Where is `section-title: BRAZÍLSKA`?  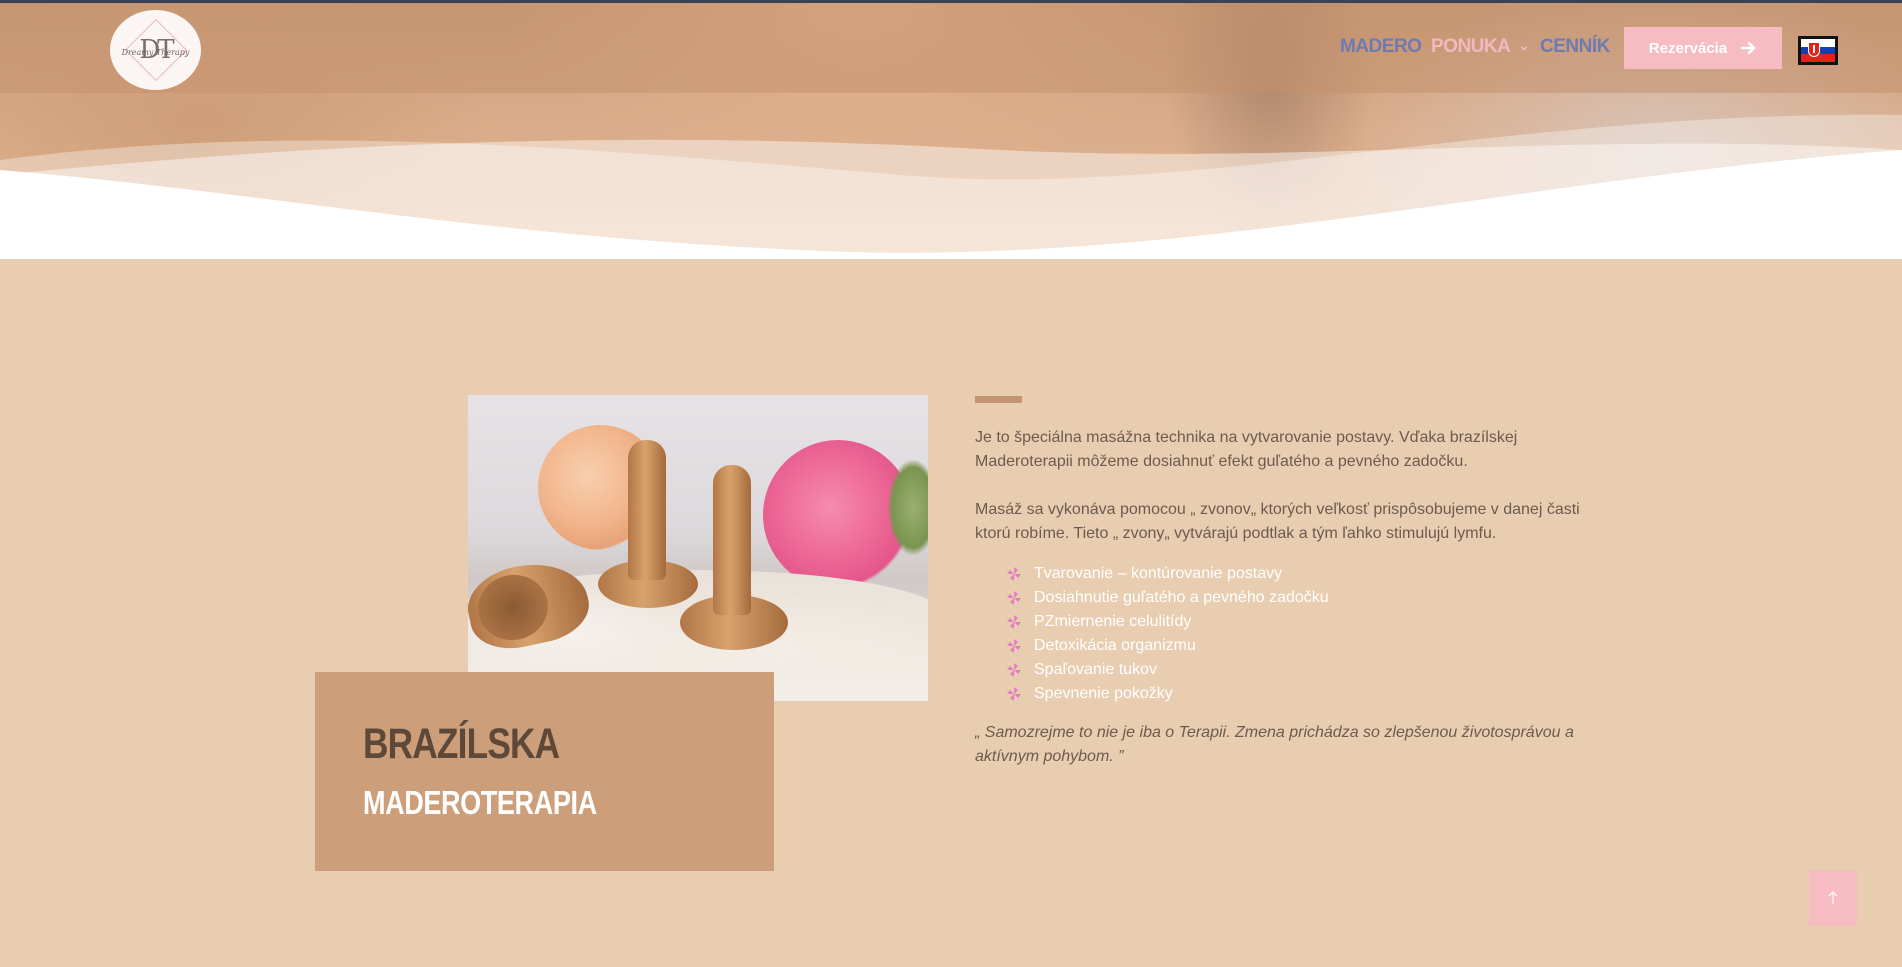 section-title: BRAZÍLSKA is located at coordinates (461, 744).